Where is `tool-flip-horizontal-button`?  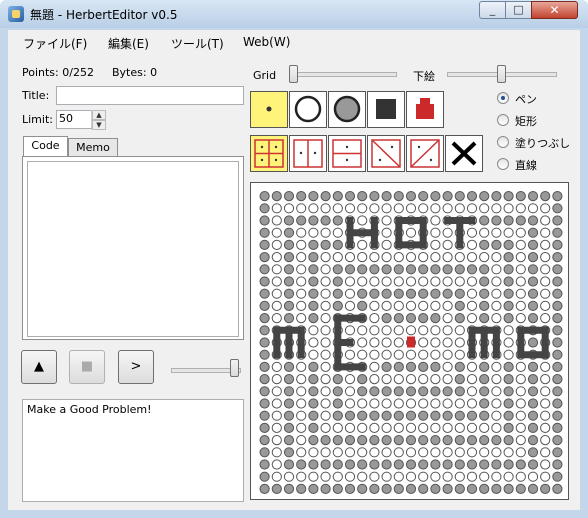 tool-flip-horizontal-button is located at coordinates (308, 153).